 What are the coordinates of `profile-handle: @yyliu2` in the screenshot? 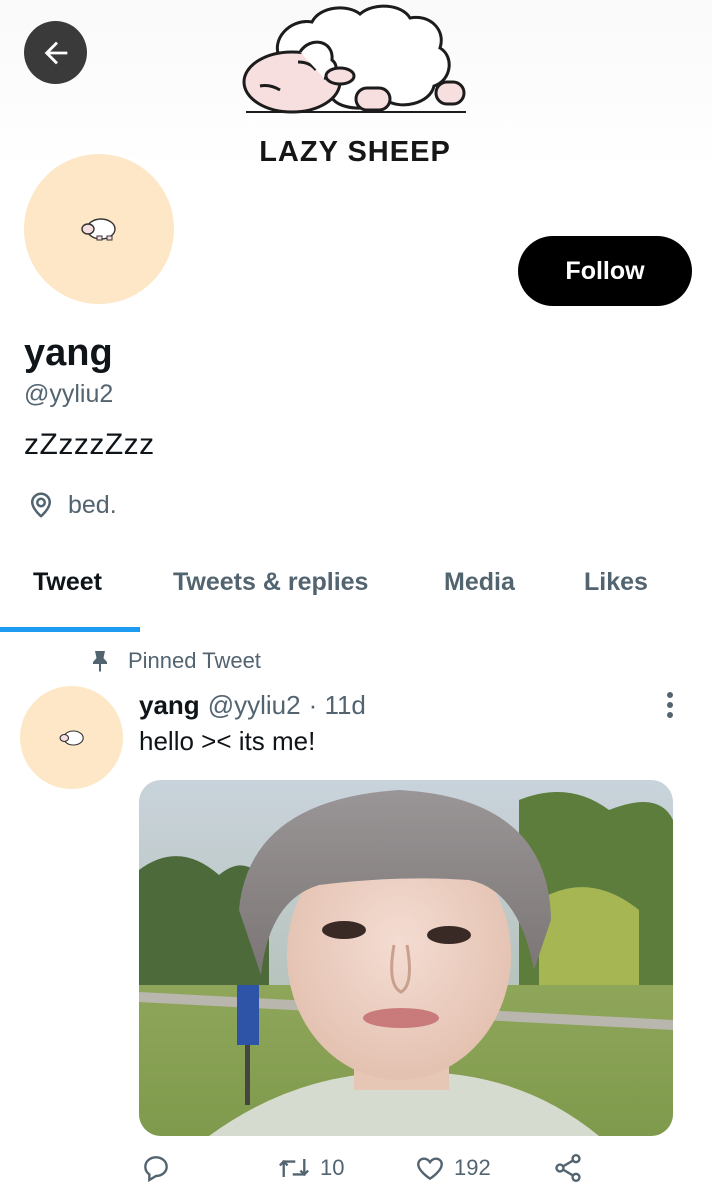 It's located at (69, 394).